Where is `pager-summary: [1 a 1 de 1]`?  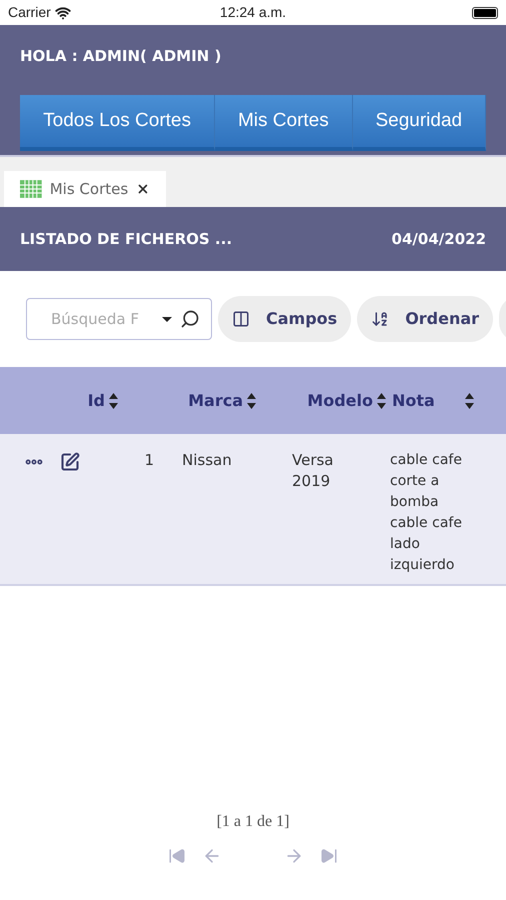 pager-summary: [1 a 1 de 1] is located at coordinates (253, 822).